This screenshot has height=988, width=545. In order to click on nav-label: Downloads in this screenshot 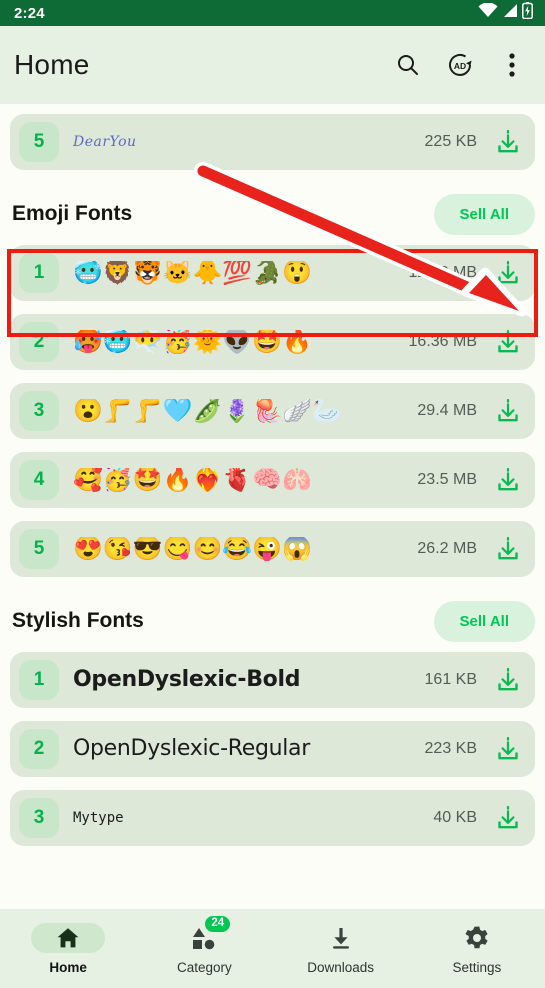, I will do `click(341, 967)`.